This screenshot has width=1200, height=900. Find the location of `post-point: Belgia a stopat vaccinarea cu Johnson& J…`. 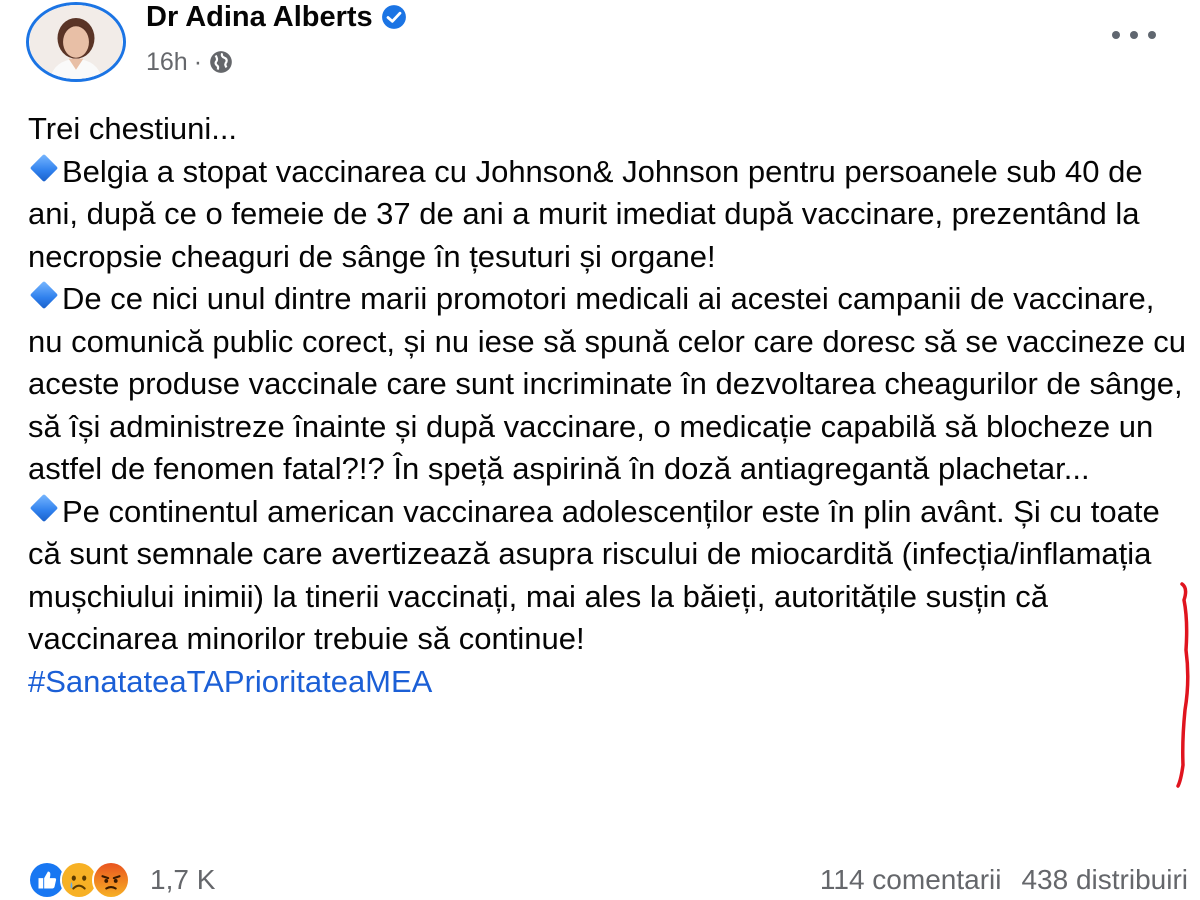

post-point: Belgia a stopat vaccinarea cu Johnson& J… is located at coordinates (608, 215).